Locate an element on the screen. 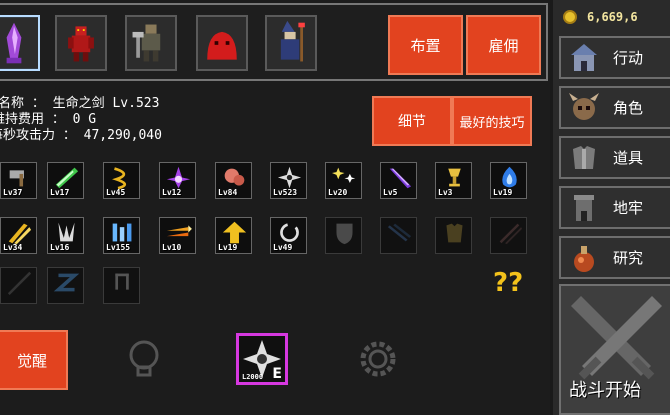 This screenshot has height=415, width=670. red-slime-unit-icon is located at coordinates (222, 43).